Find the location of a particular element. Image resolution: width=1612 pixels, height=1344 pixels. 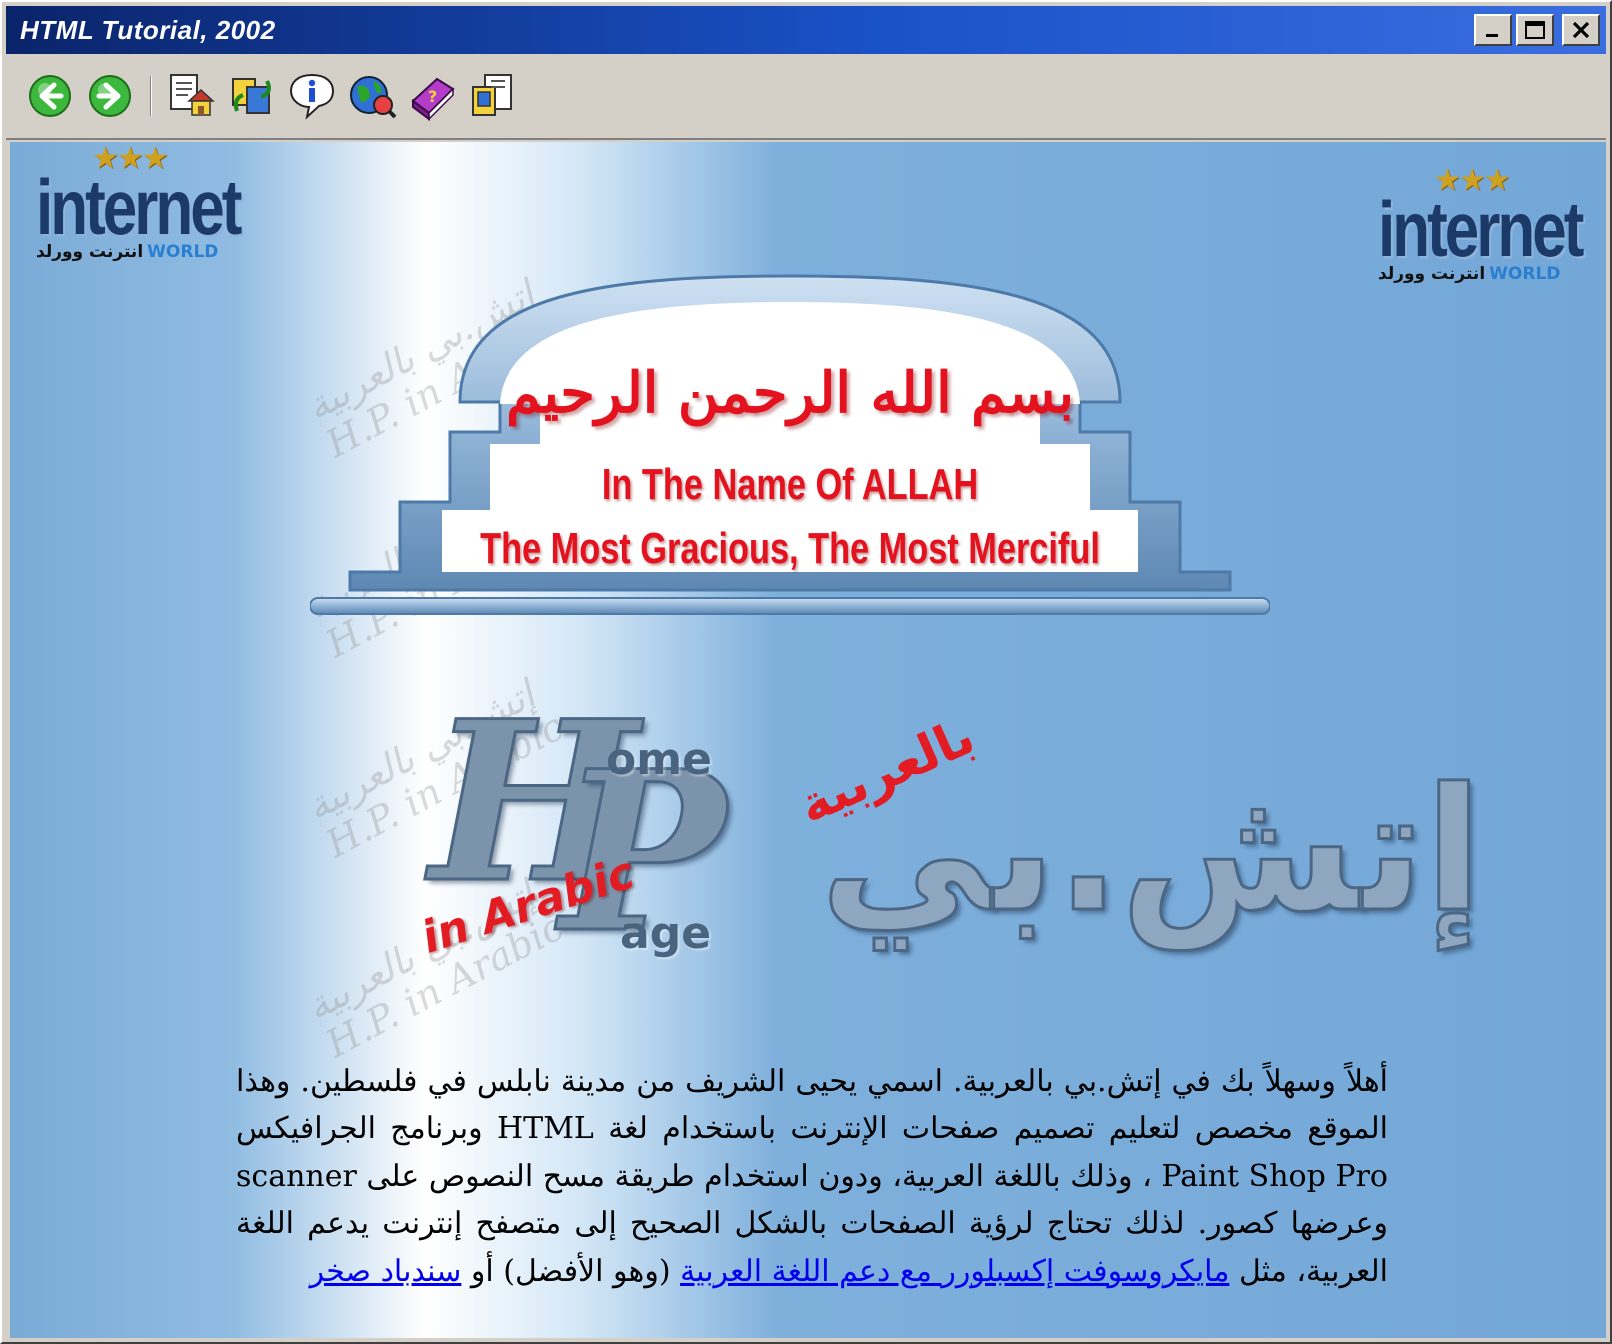

print-icon is located at coordinates (492, 95).